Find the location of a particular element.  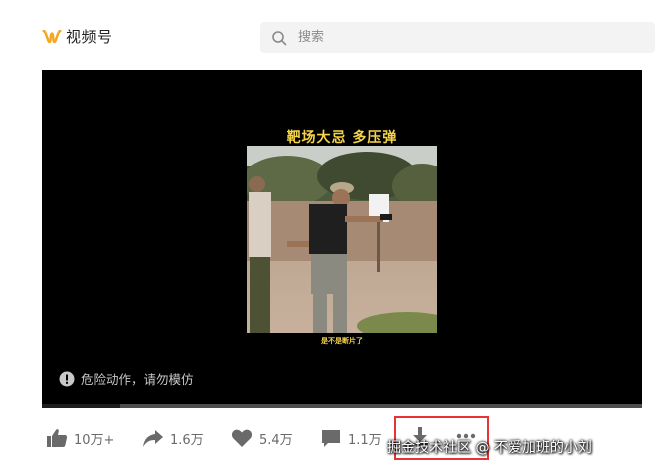

heart-icon is located at coordinates (242, 438).